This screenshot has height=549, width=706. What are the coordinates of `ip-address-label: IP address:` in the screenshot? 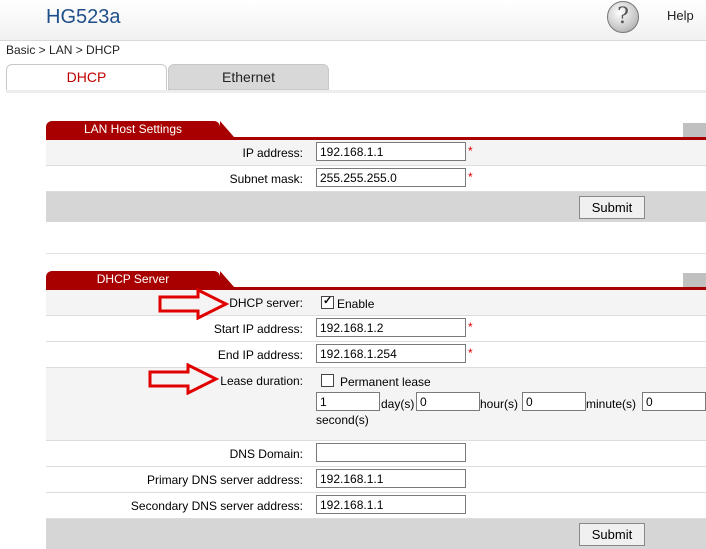 It's located at (272, 153).